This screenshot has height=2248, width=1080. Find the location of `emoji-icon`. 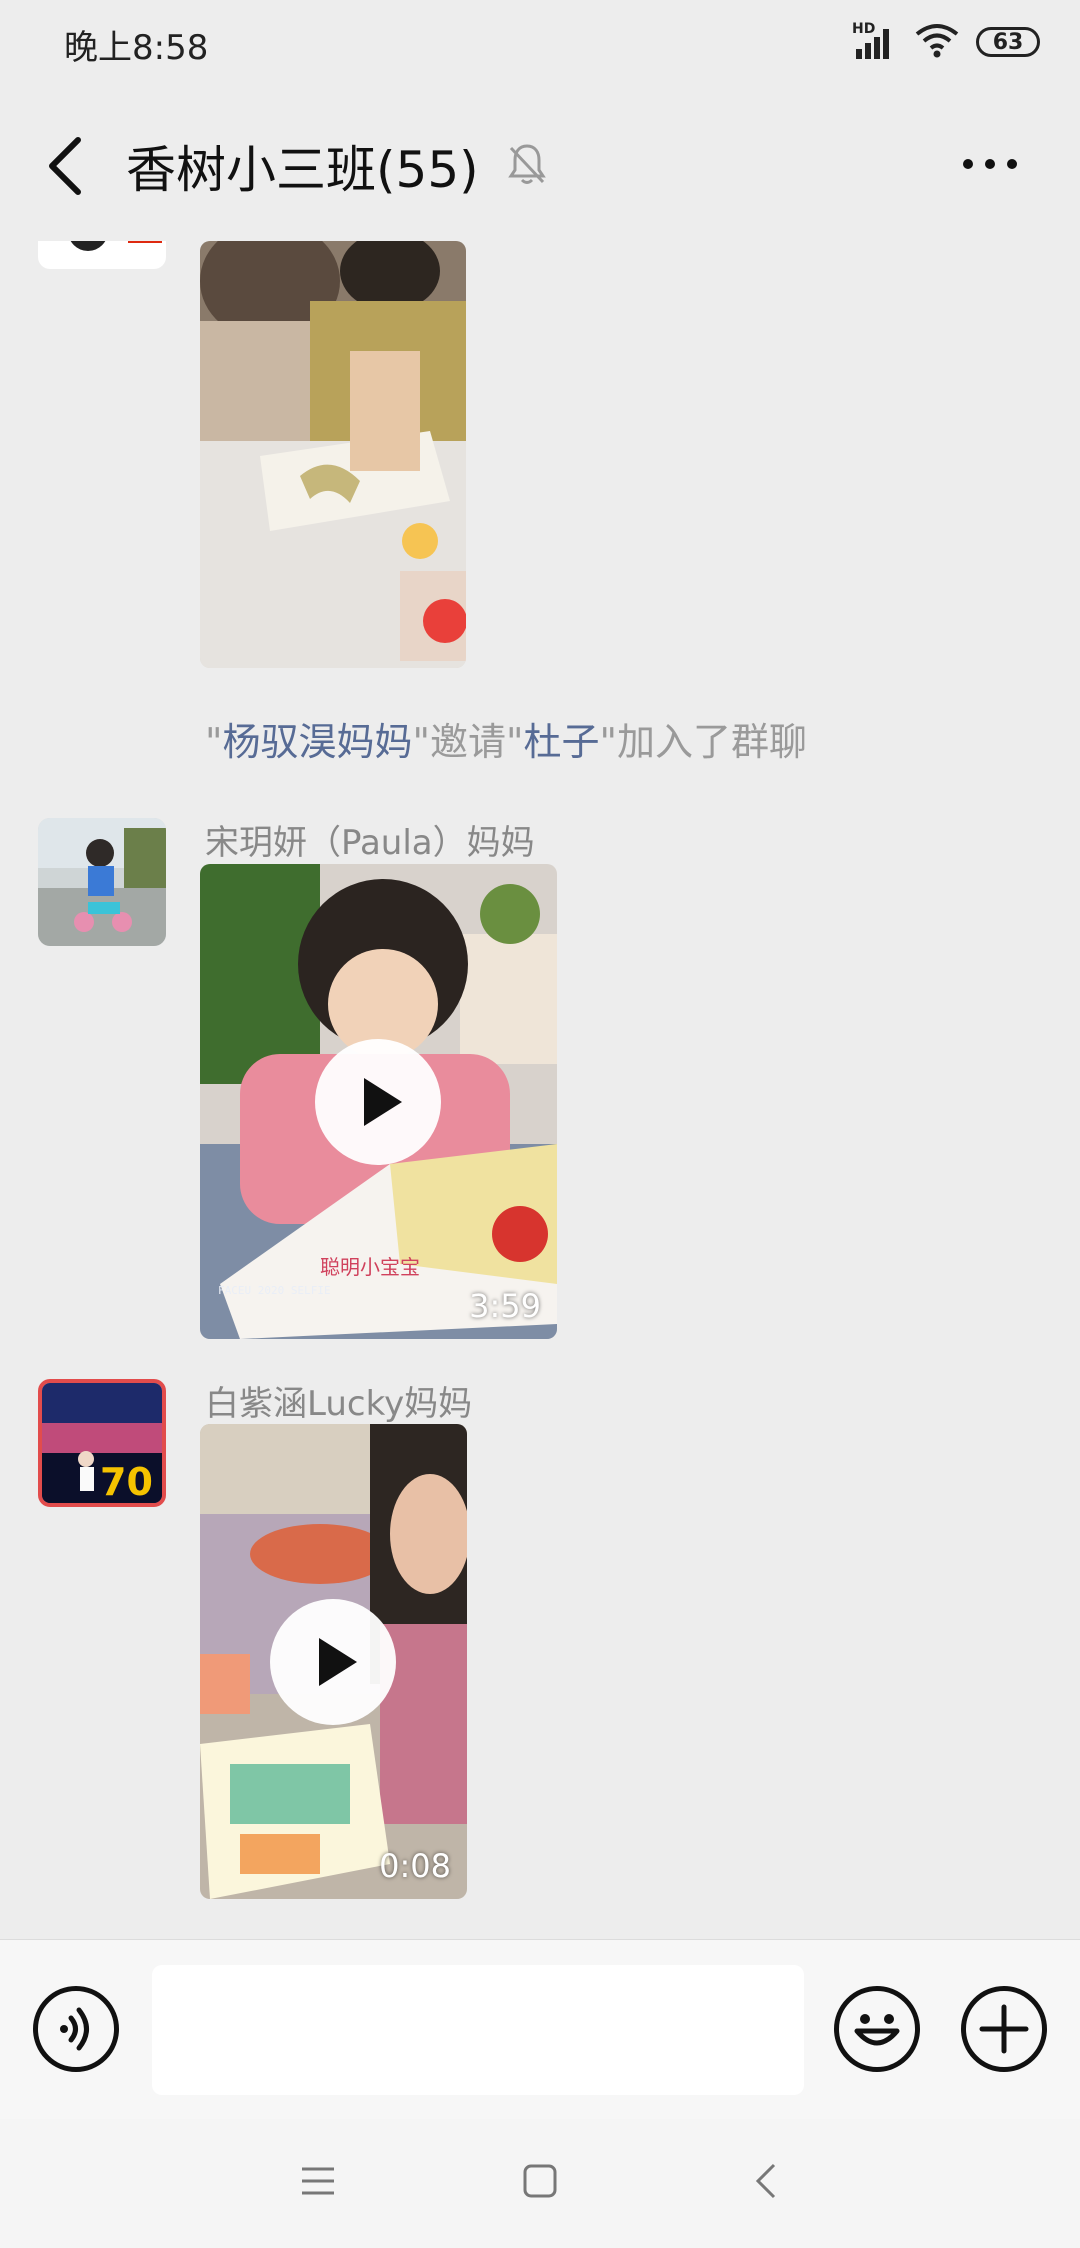

emoji-icon is located at coordinates (877, 2030).